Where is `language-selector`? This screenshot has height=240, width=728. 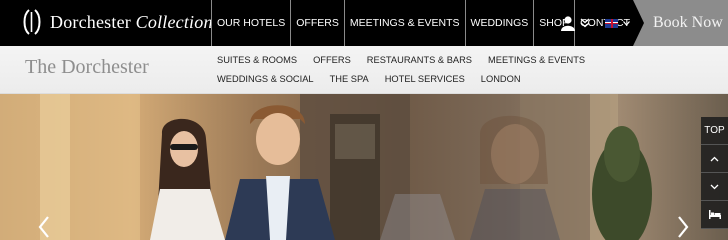 language-selector is located at coordinates (620, 23).